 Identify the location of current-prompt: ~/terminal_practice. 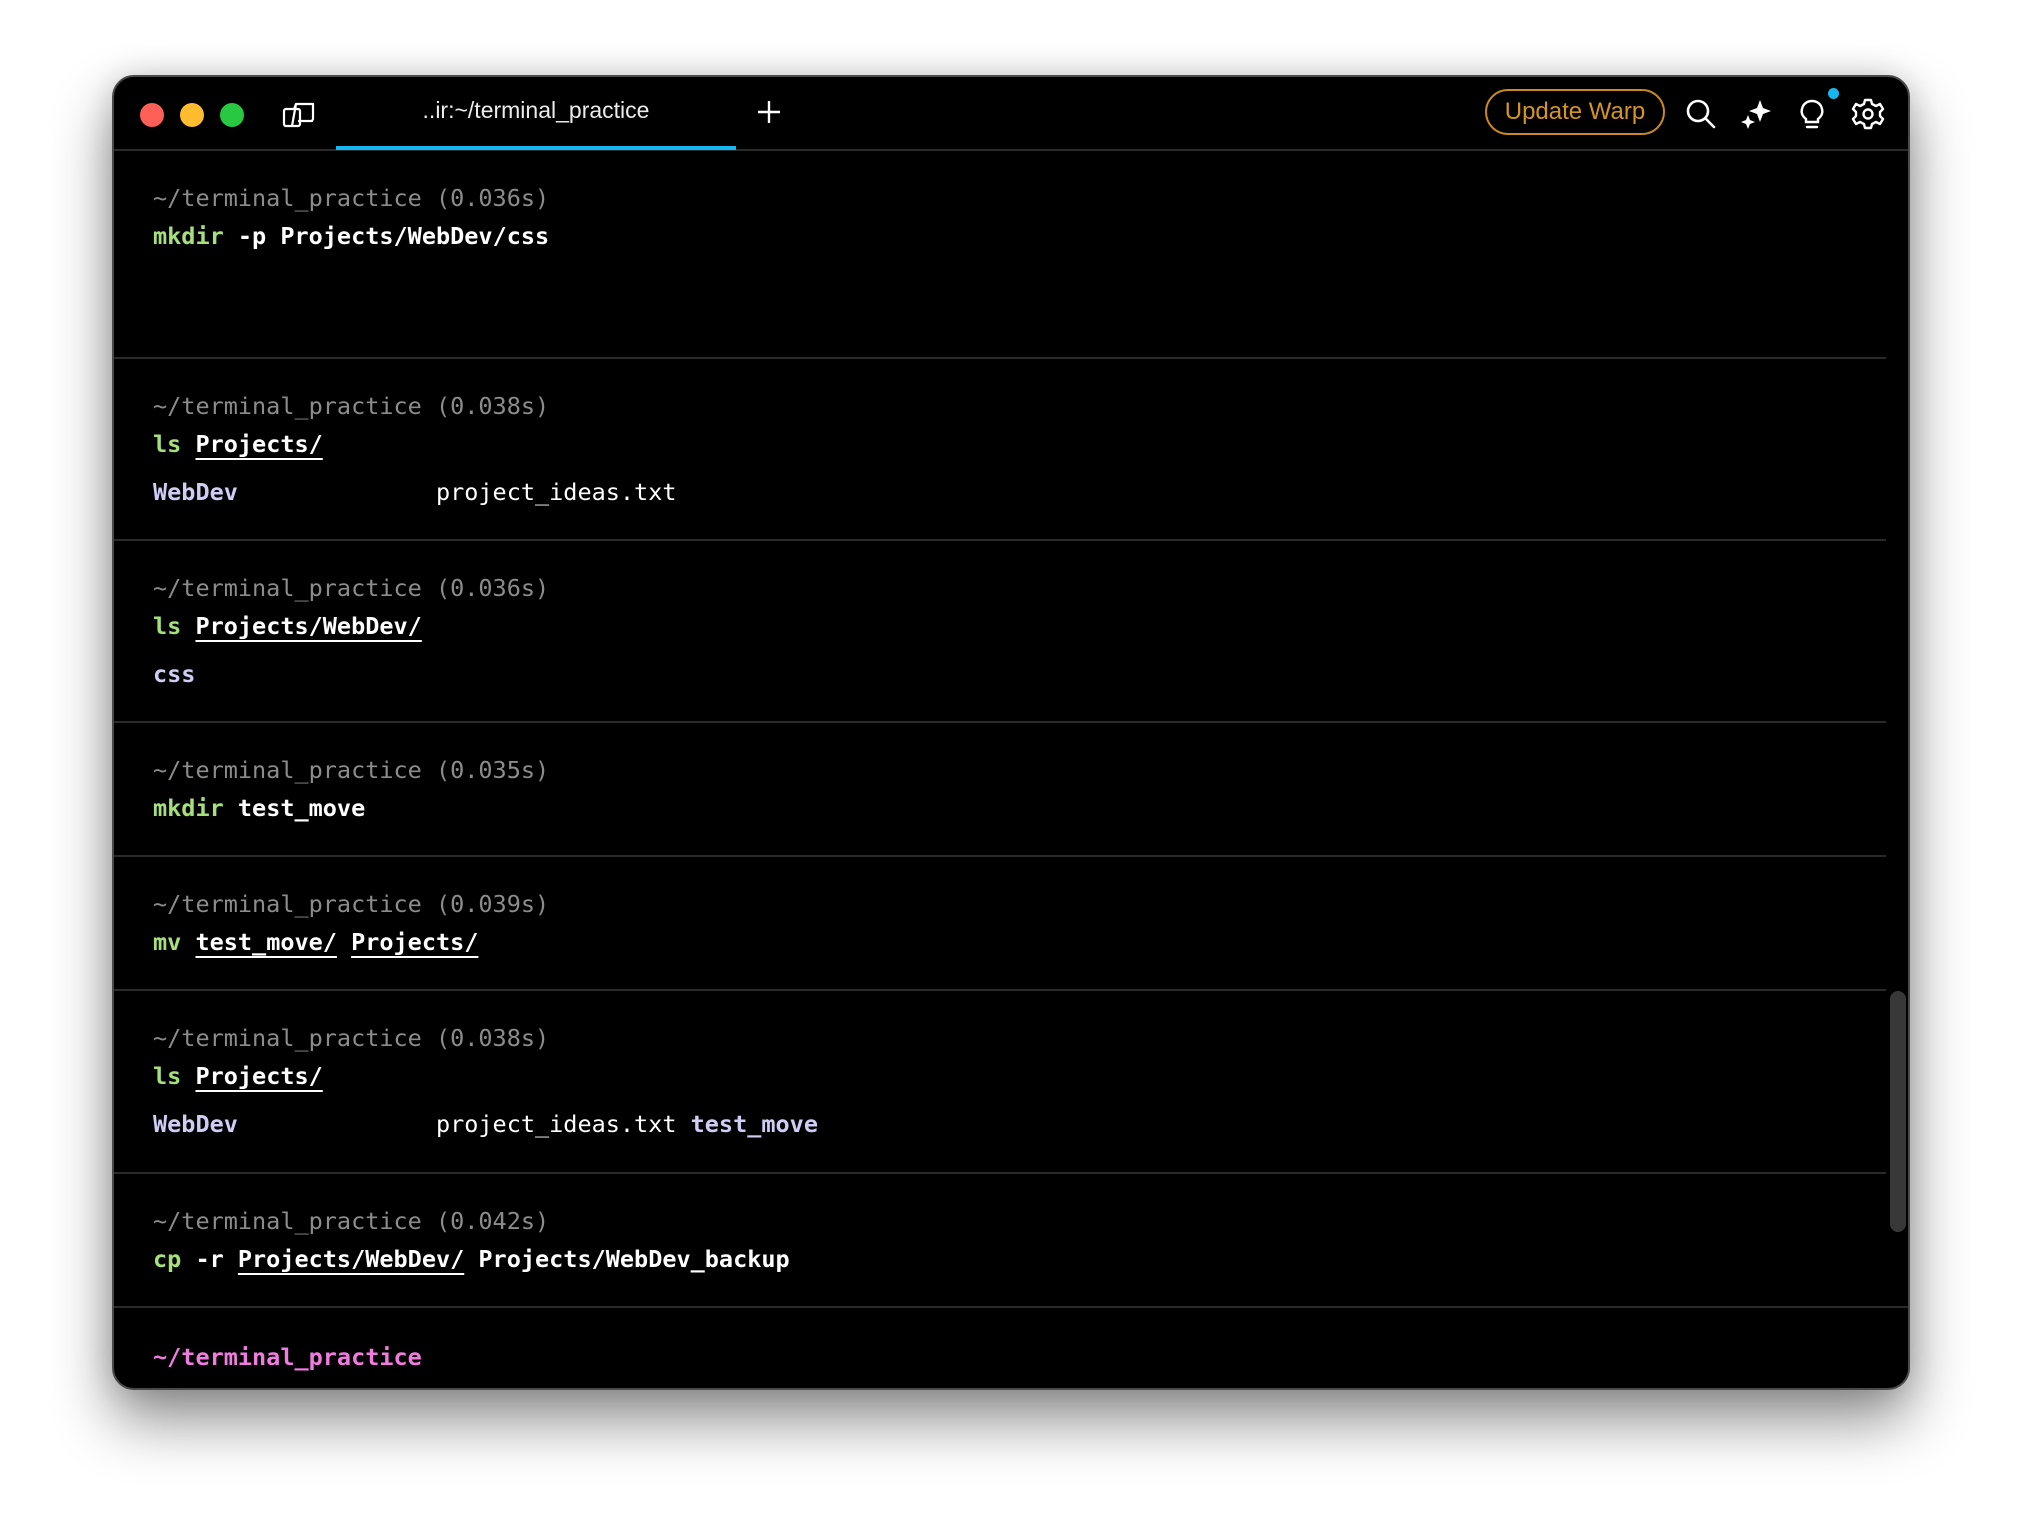
(287, 1357).